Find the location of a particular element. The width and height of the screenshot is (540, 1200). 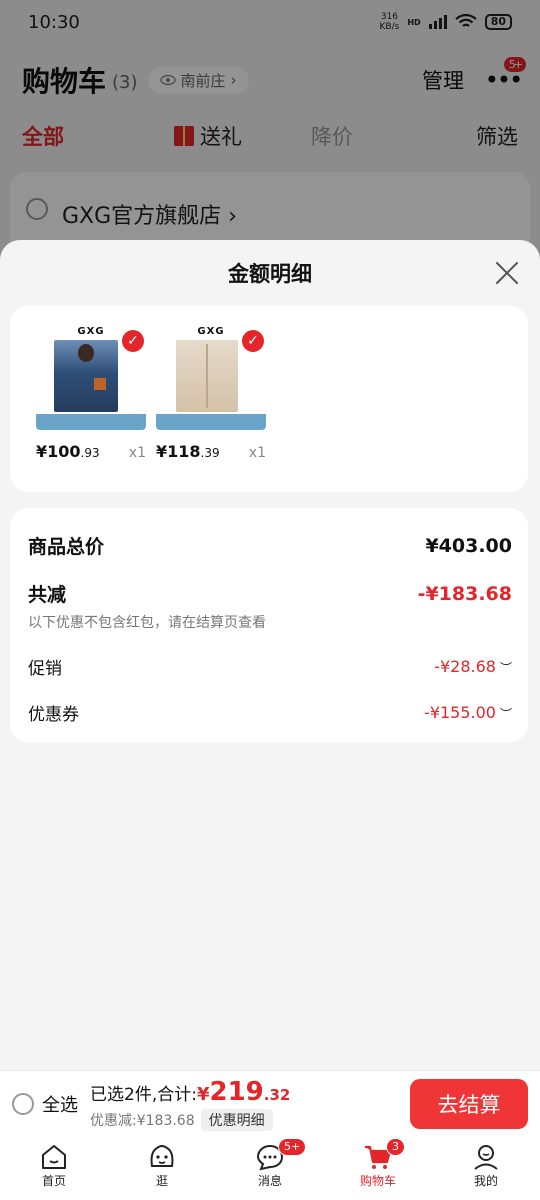

tab-home-label: 首页 is located at coordinates (53, 1181).